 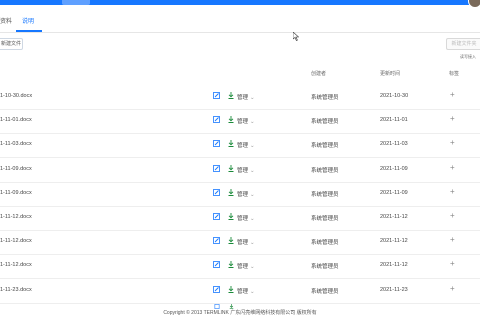 What do you see at coordinates (16, 96) in the screenshot?
I see `file-name: 1-10-30.docx` at bounding box center [16, 96].